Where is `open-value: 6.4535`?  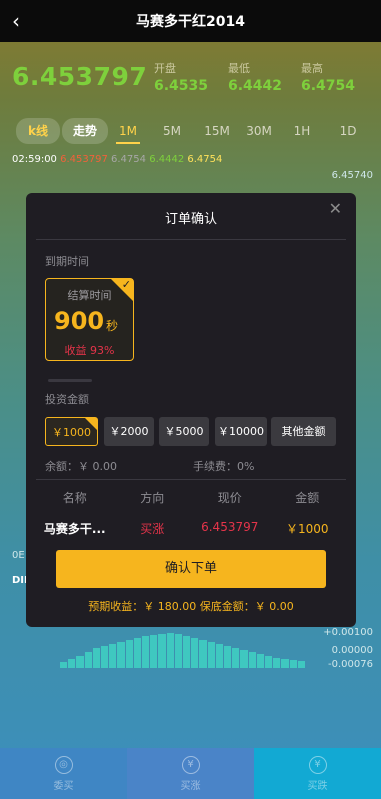
open-value: 6.4535 is located at coordinates (181, 86).